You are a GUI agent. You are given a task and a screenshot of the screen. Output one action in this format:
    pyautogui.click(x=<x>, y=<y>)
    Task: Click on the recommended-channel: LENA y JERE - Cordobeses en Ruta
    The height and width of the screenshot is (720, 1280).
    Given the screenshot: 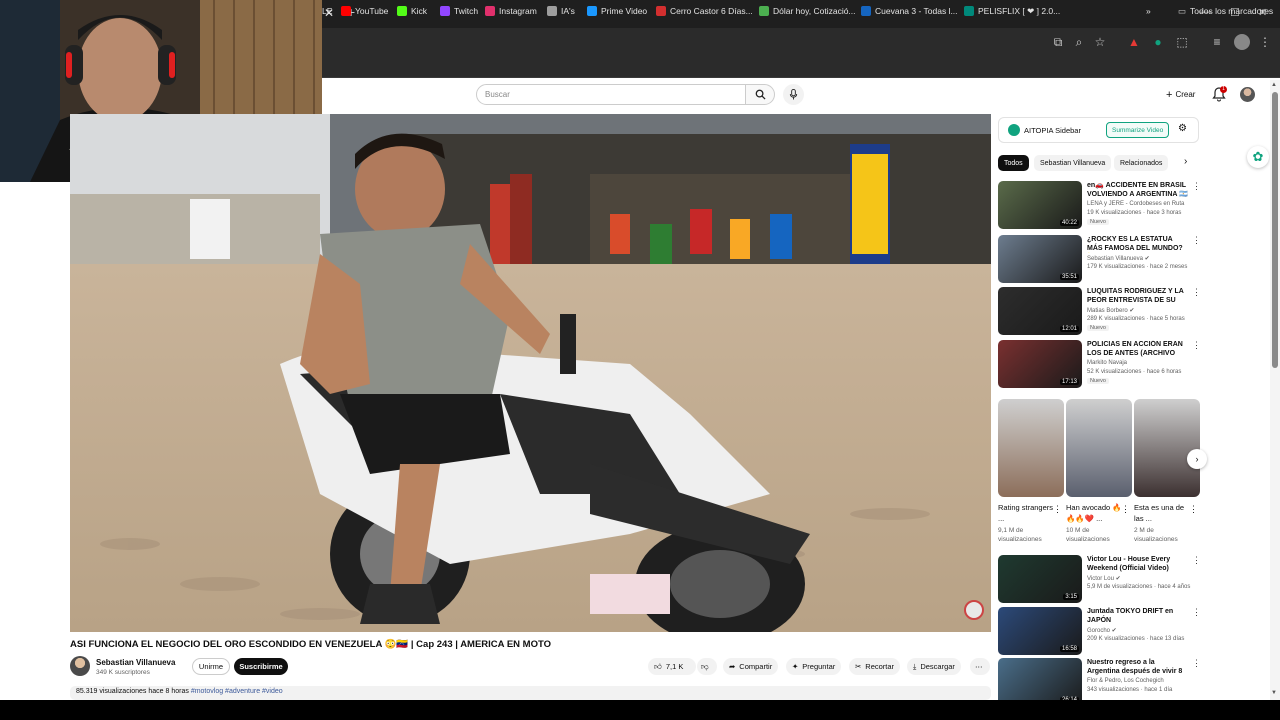 What is the action you would take?
    pyautogui.click(x=1135, y=204)
    